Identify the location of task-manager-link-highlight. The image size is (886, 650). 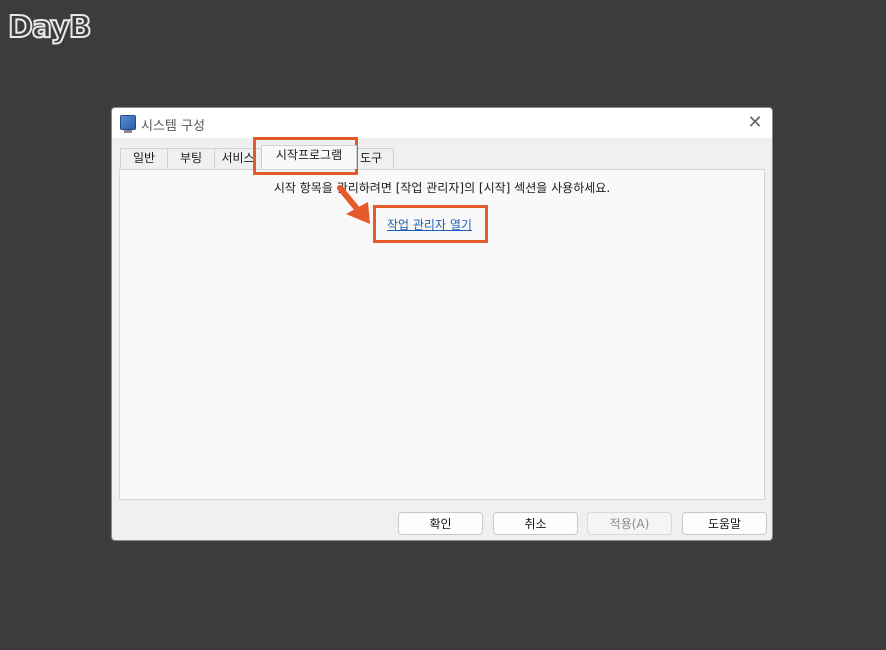
(430, 224).